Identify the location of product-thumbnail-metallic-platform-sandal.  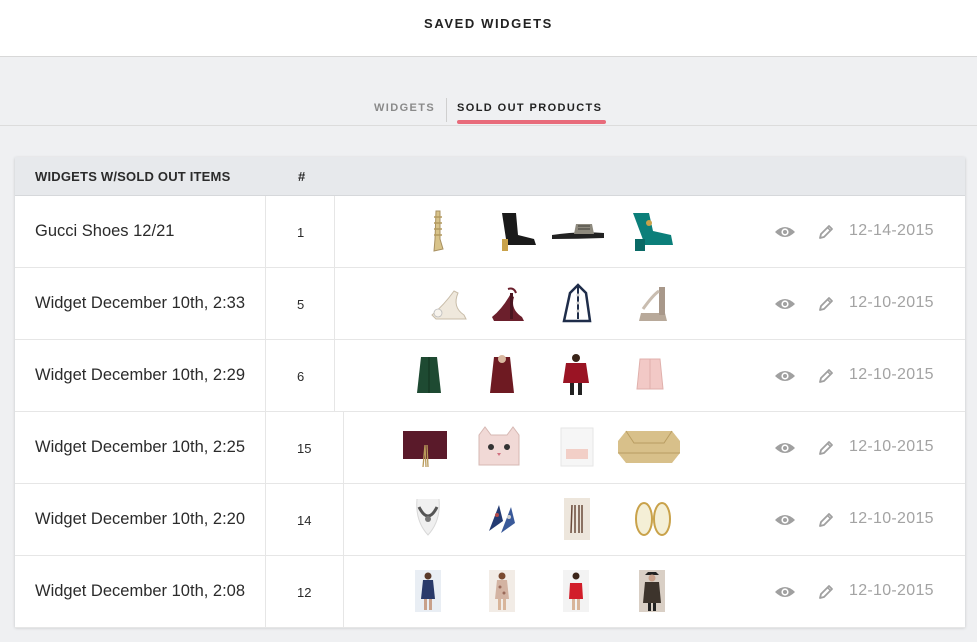
(653, 303).